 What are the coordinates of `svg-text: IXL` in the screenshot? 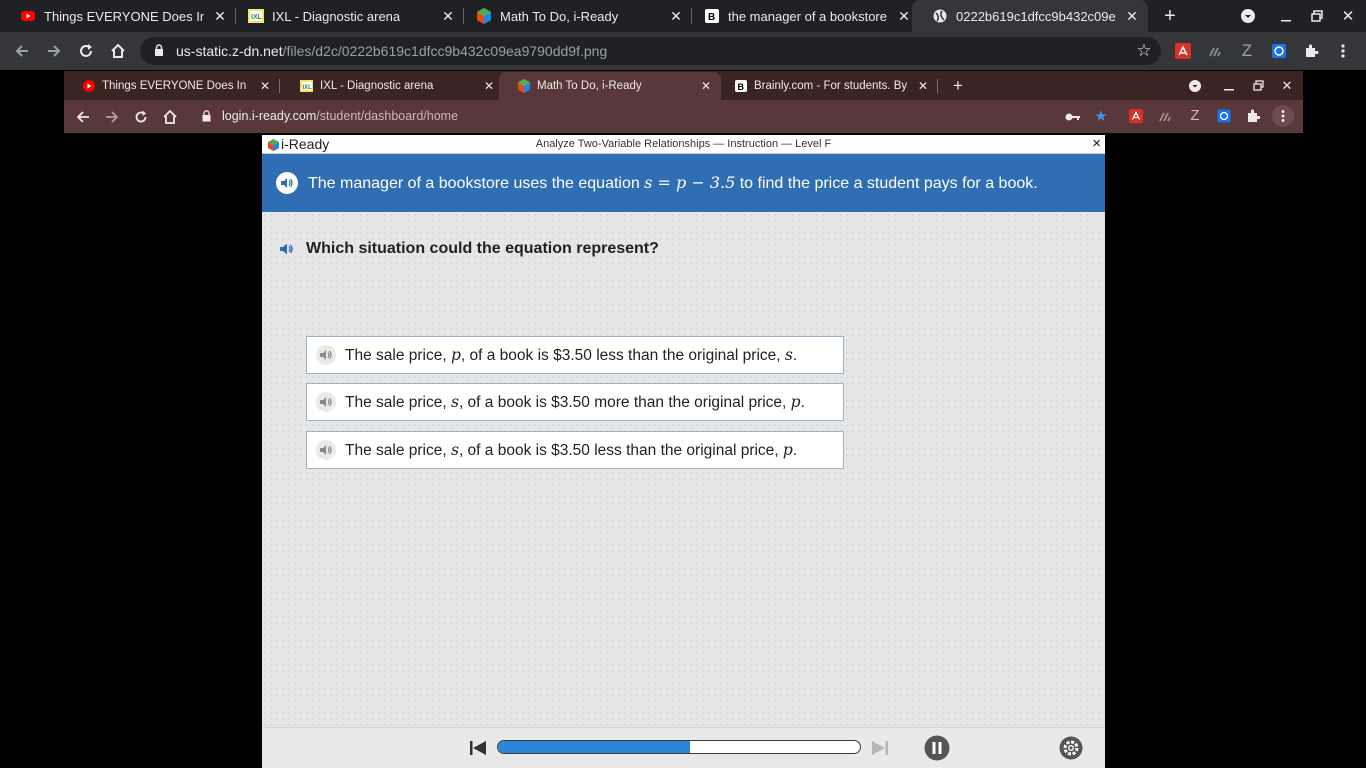 It's located at (257, 17).